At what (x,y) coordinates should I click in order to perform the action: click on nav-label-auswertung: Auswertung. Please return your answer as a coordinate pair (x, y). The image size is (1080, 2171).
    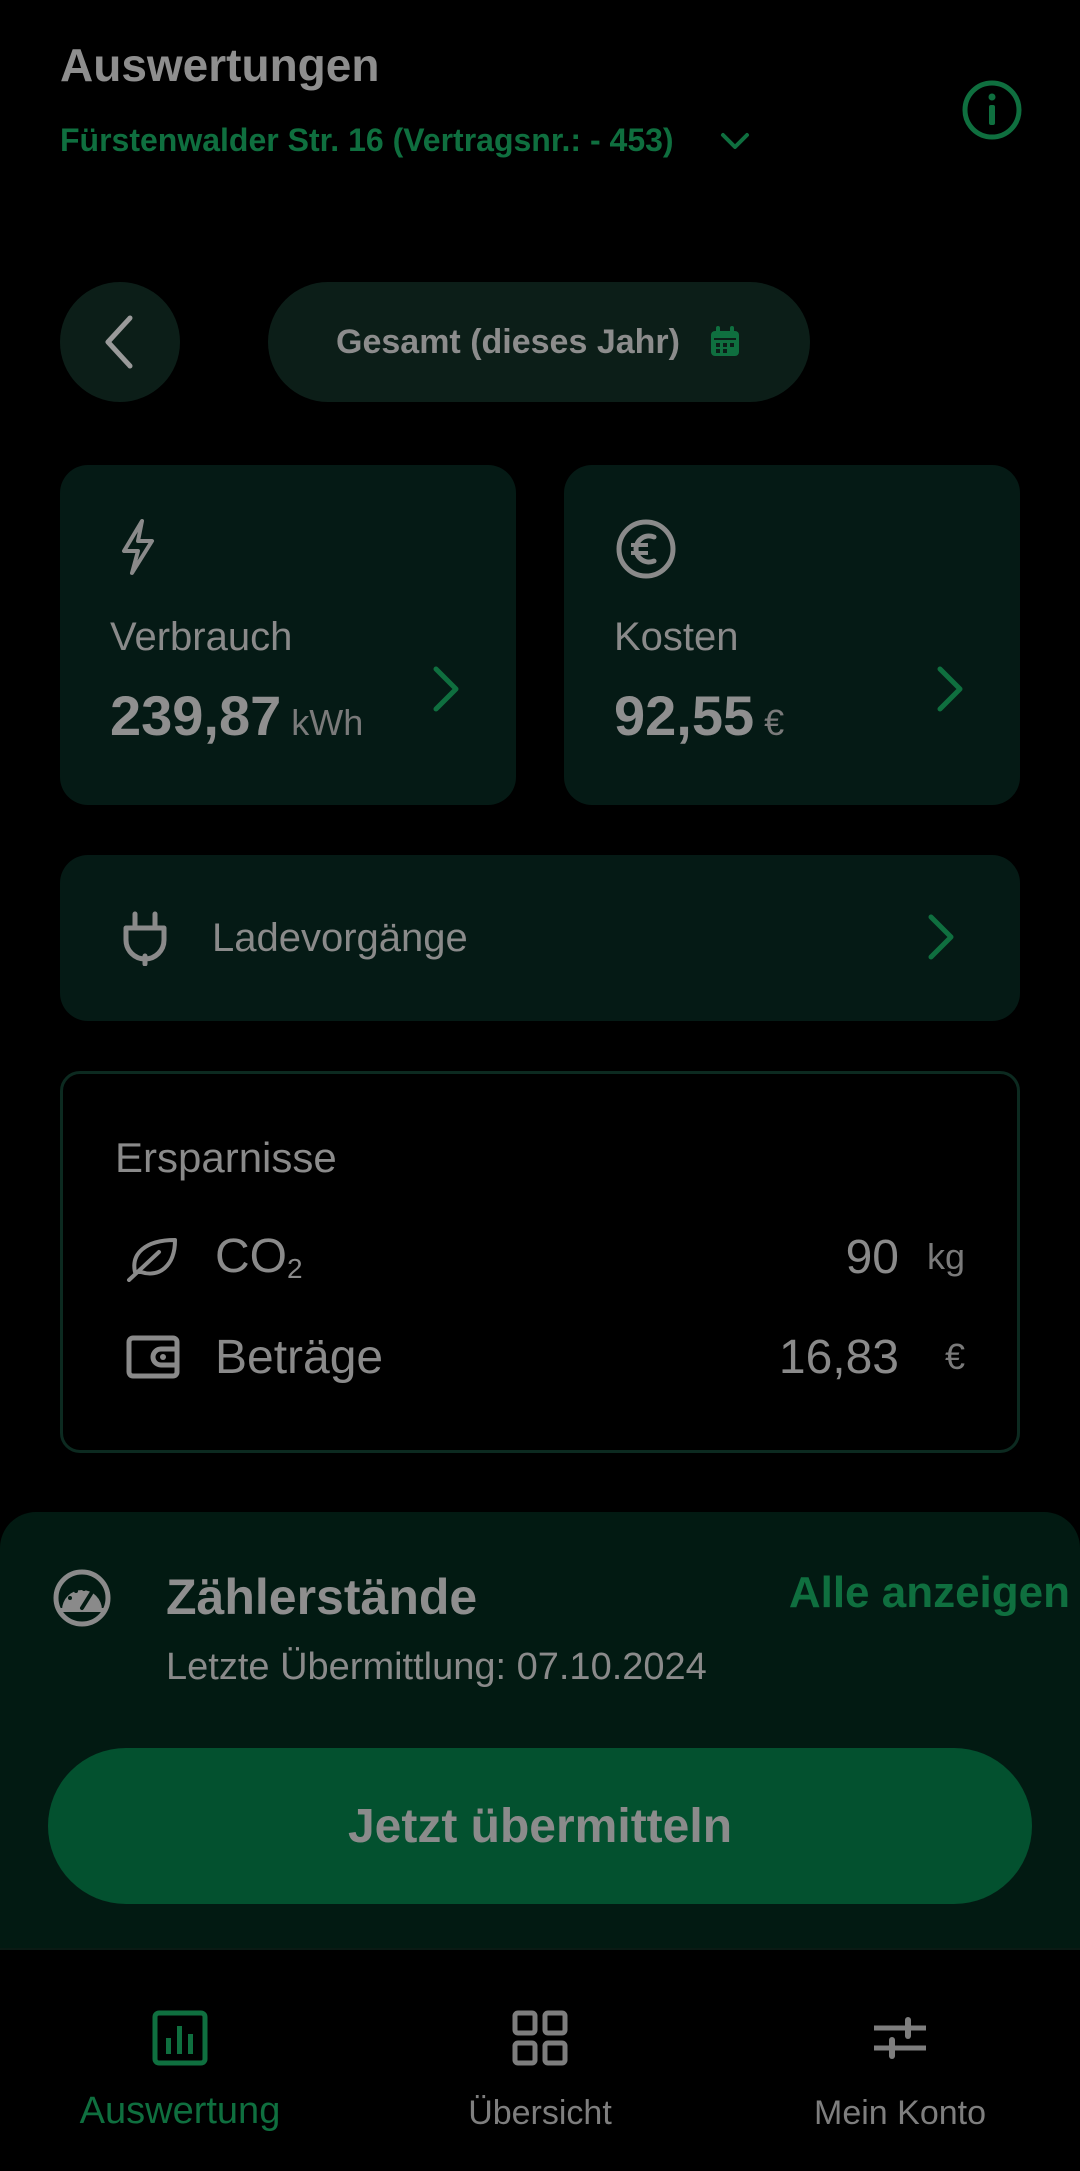
    Looking at the image, I should click on (180, 2111).